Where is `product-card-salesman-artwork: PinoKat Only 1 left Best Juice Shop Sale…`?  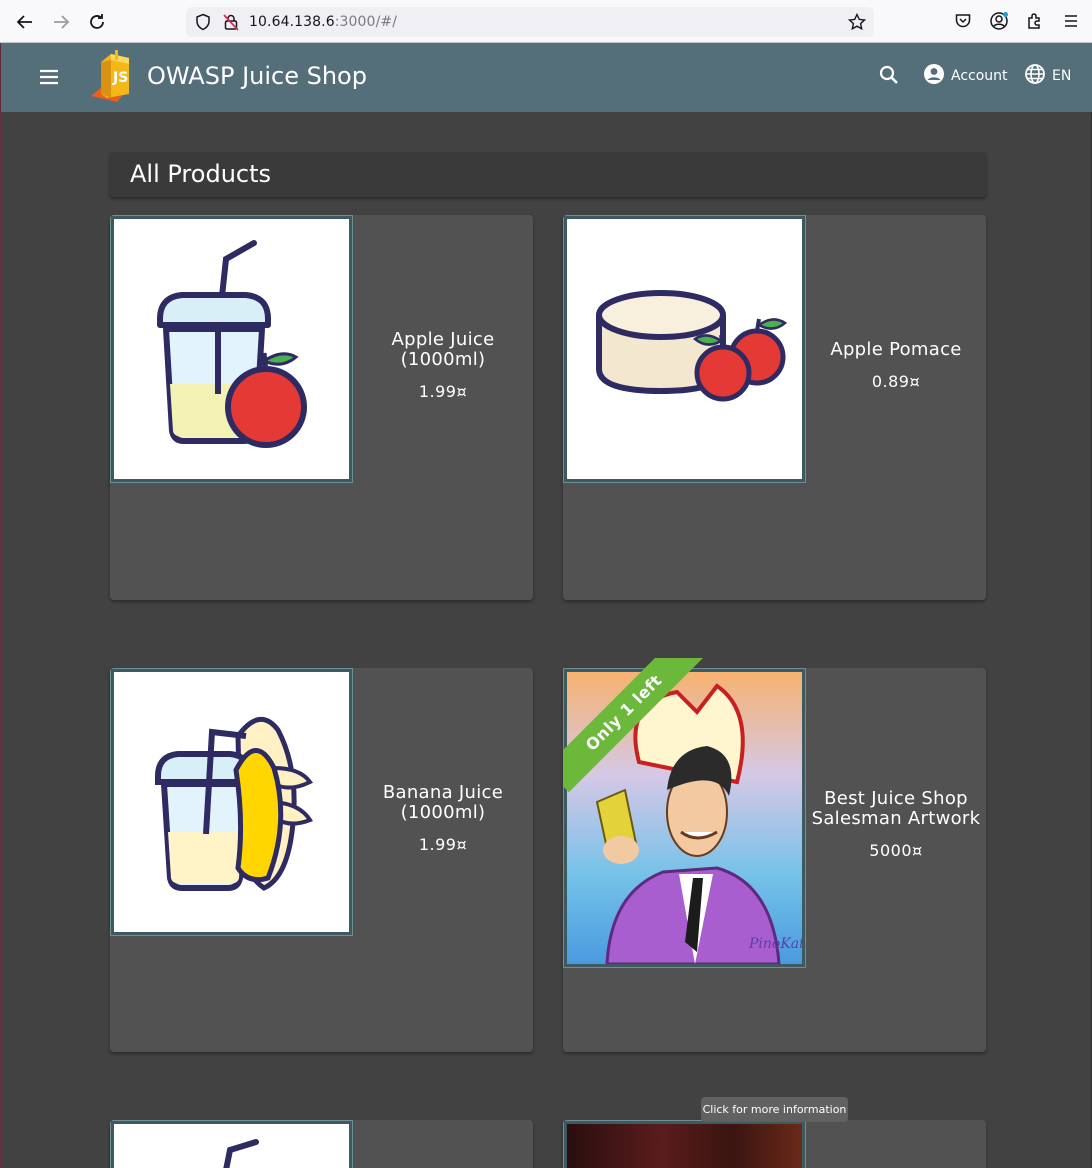 product-card-salesman-artwork: PinoKat Only 1 left Best Juice Shop Sale… is located at coordinates (774, 855).